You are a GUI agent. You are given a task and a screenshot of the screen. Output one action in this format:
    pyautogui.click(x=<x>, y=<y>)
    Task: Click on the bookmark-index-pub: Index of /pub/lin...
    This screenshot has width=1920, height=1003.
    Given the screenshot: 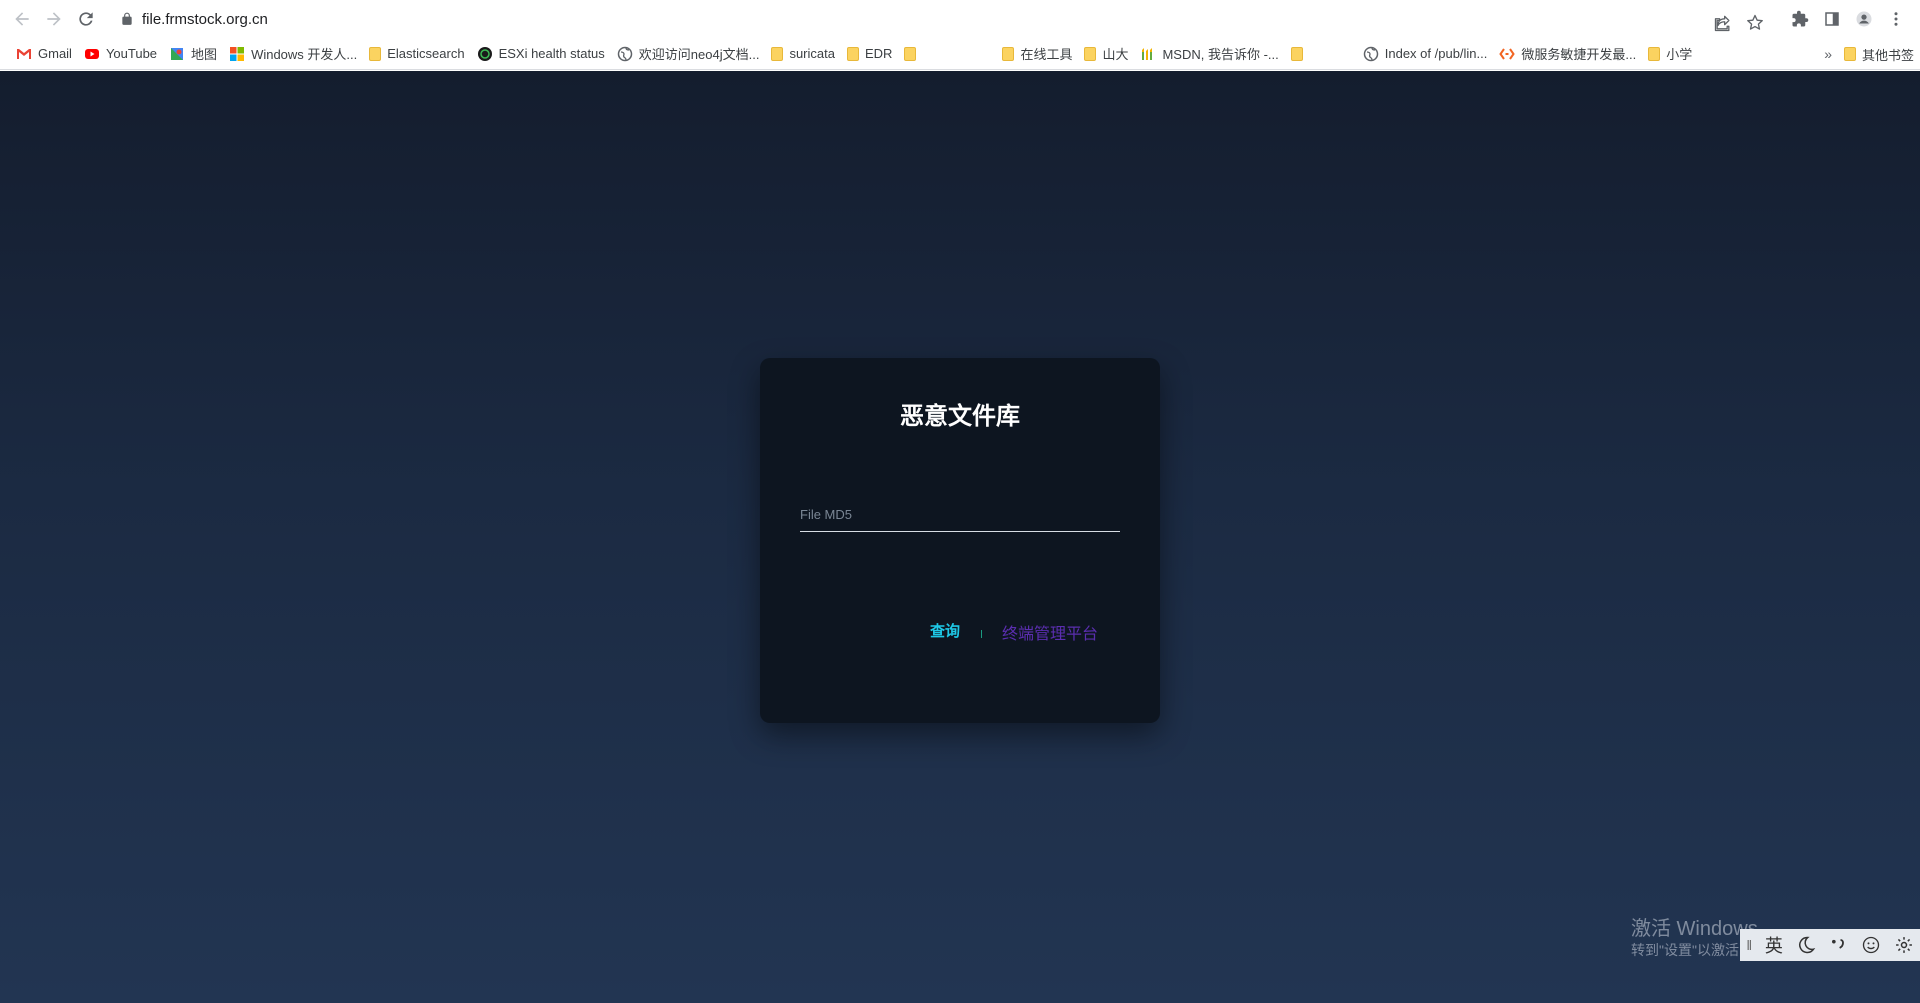 What is the action you would take?
    pyautogui.click(x=1425, y=54)
    